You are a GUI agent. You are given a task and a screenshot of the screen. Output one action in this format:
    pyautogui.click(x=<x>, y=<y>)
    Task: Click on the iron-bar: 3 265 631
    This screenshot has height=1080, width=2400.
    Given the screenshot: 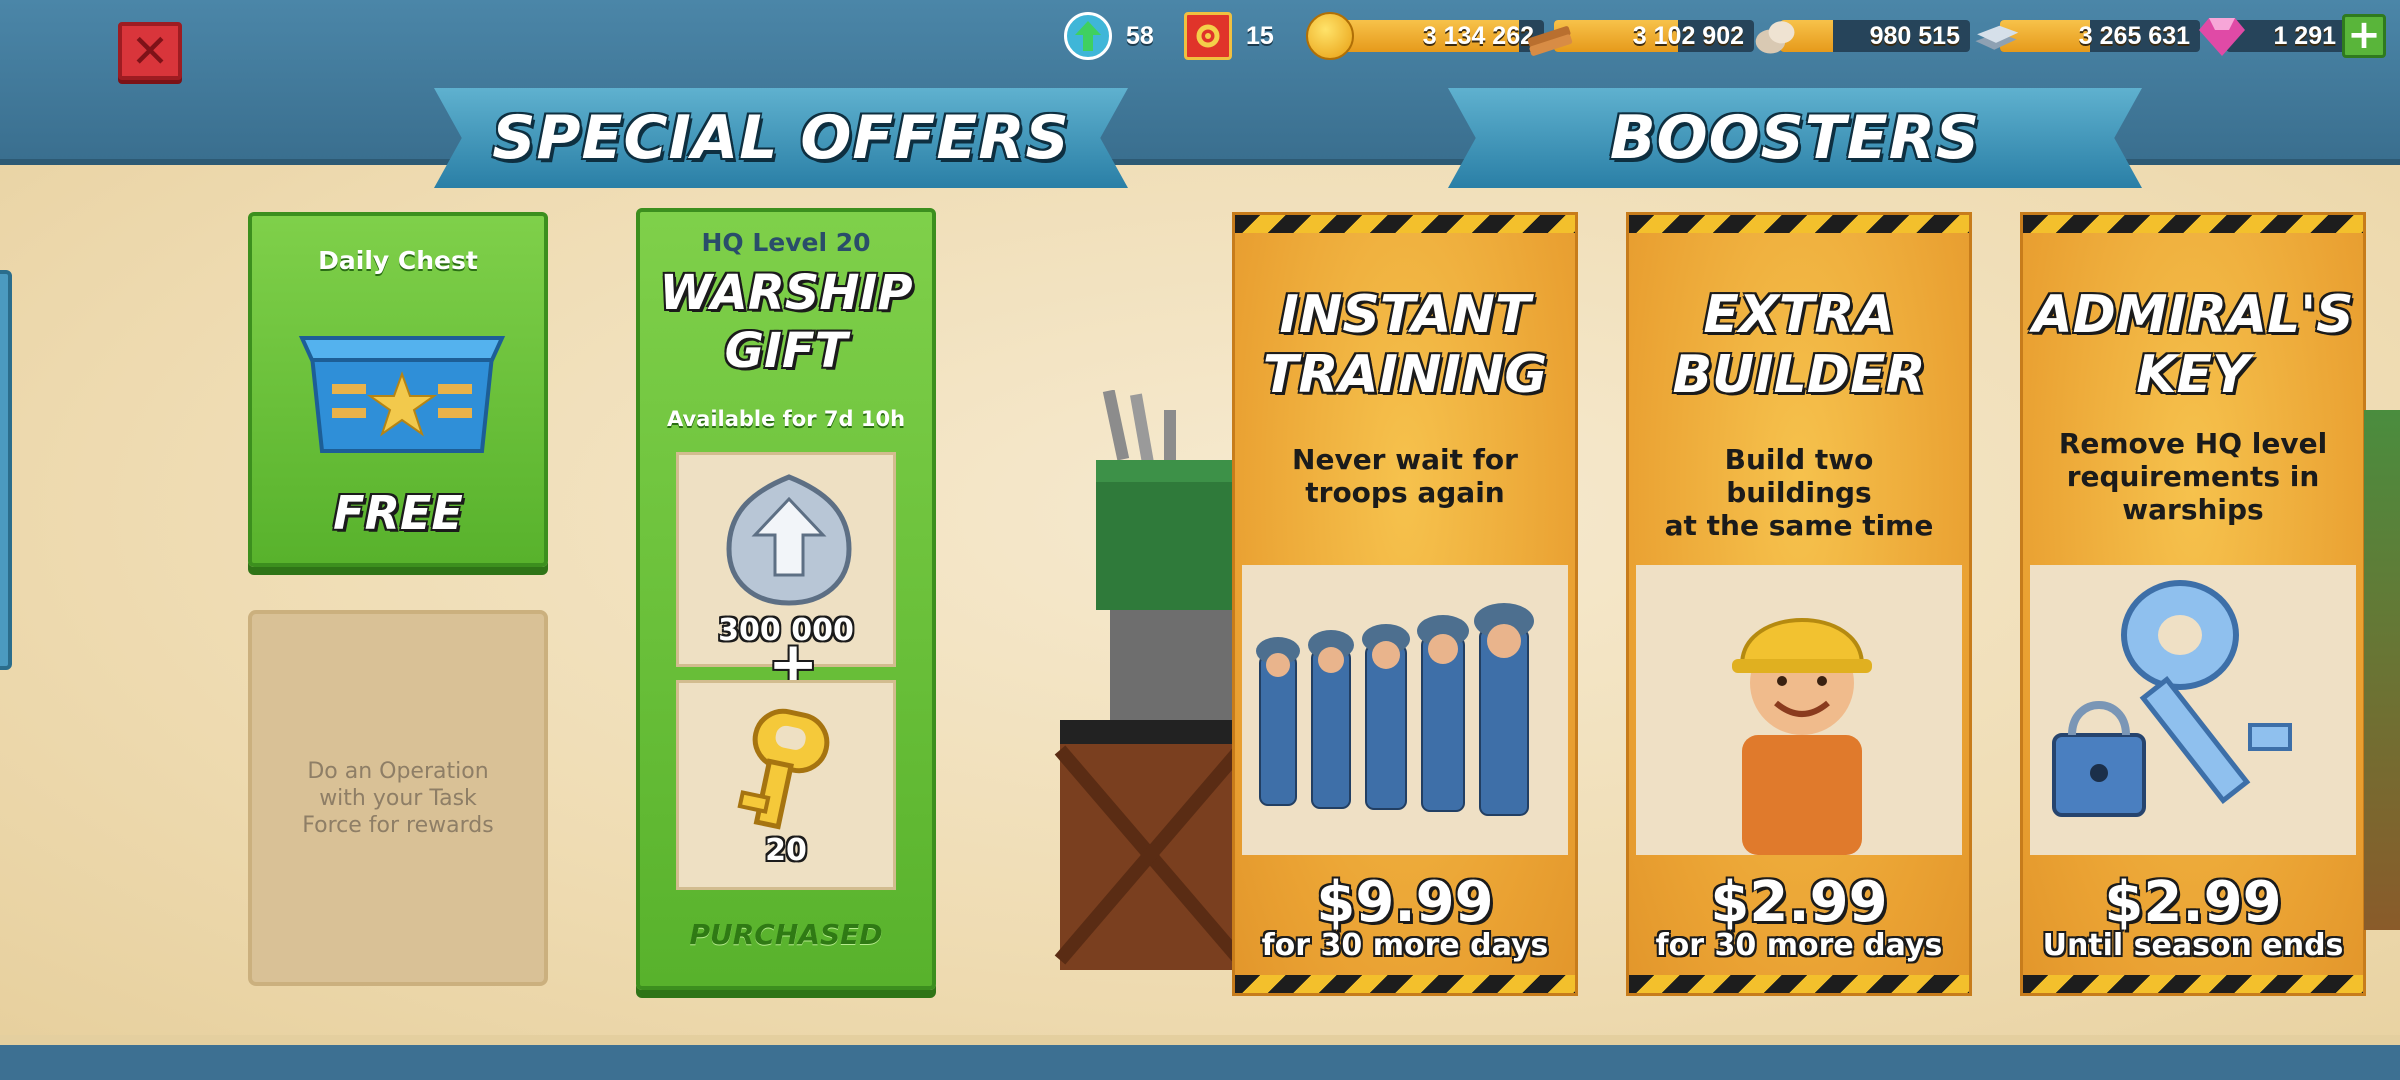 What is the action you would take?
    pyautogui.click(x=2100, y=36)
    